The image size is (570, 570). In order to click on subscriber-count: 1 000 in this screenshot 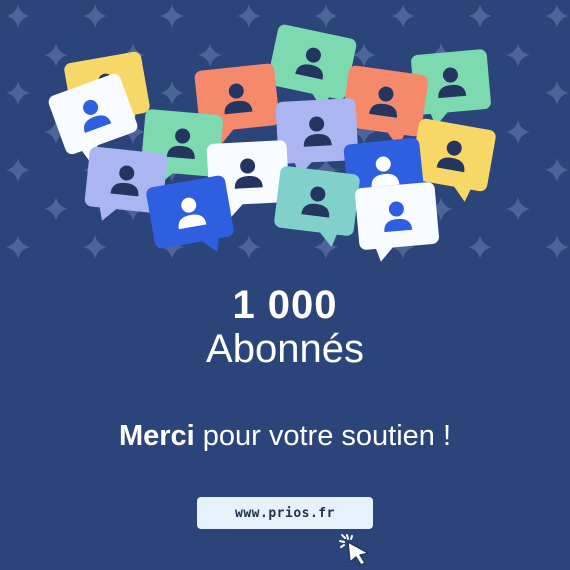, I will do `click(285, 305)`.